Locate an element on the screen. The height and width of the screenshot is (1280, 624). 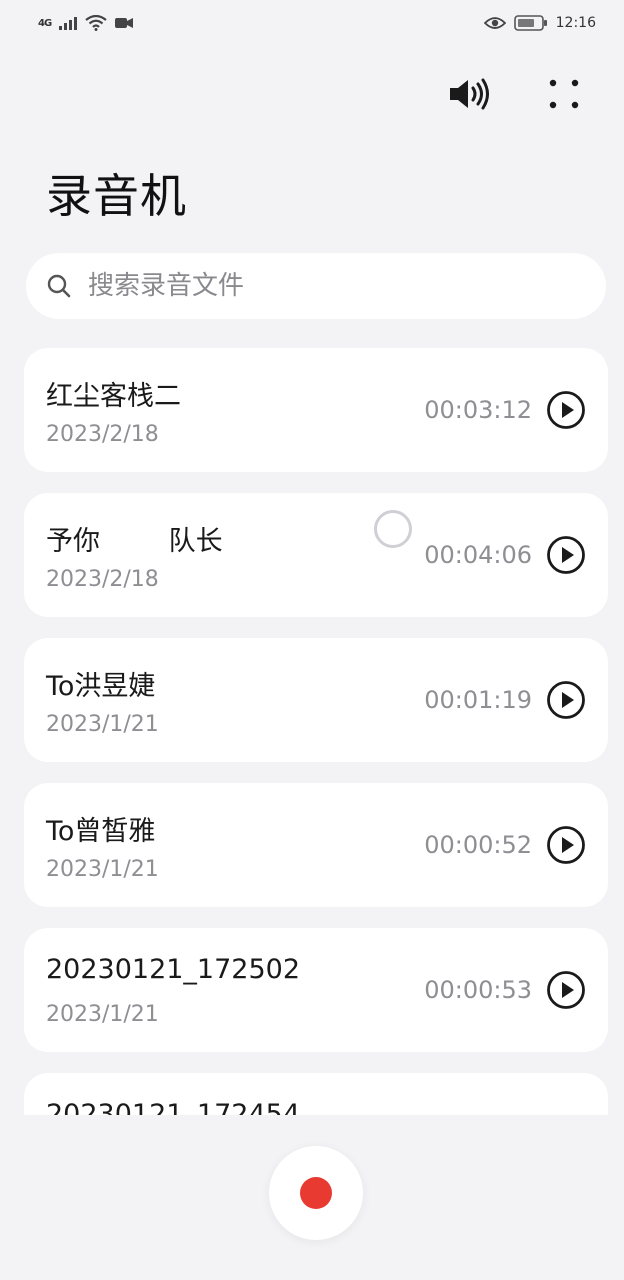
recording-name: 予你 队长 is located at coordinates (134, 541).